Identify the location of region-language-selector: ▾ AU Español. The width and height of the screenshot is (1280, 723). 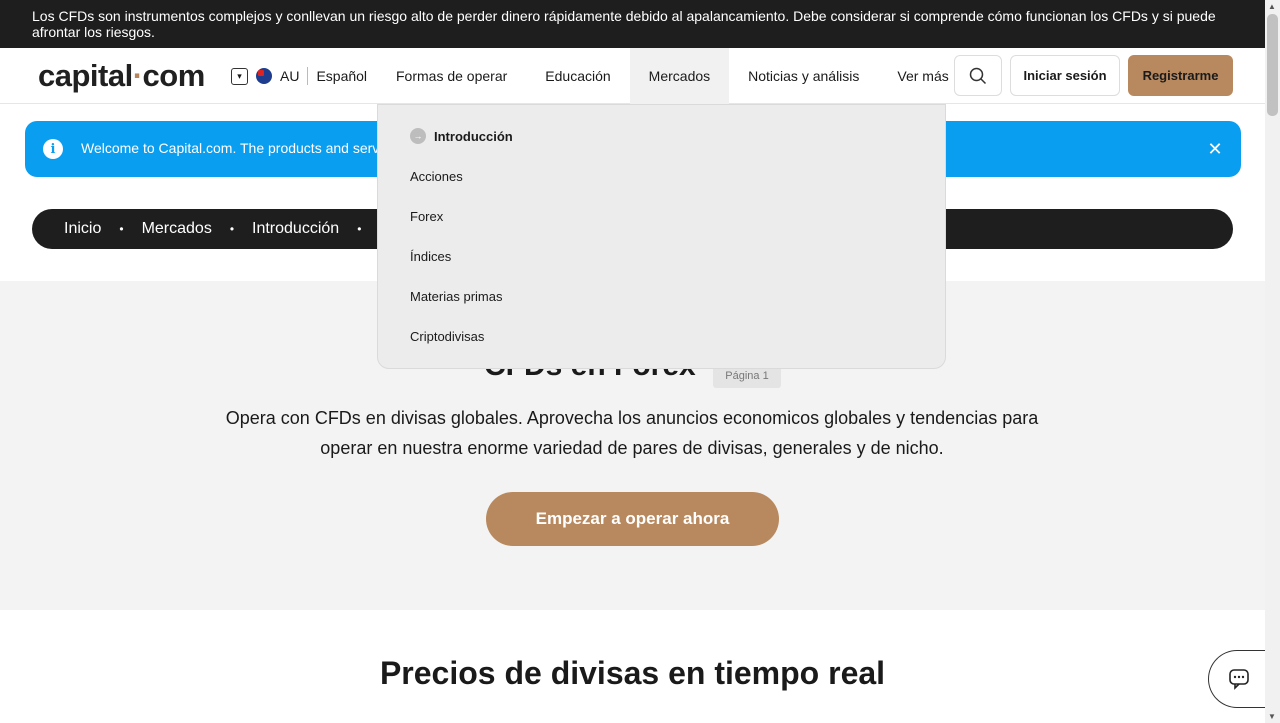
(299, 76).